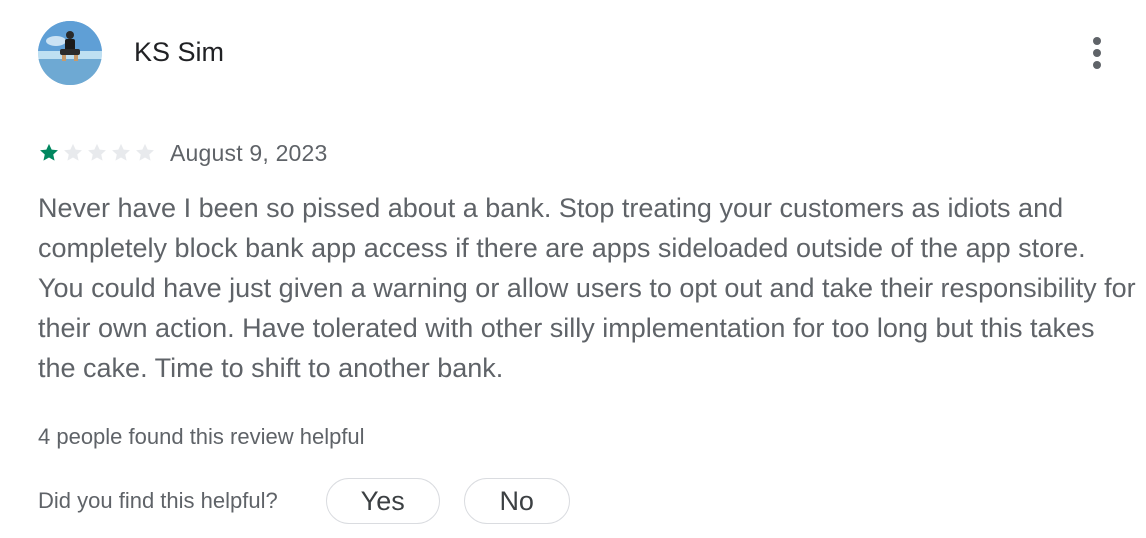 This screenshot has width=1146, height=538. I want to click on feedback-question: Did you find this helpful?, so click(158, 500).